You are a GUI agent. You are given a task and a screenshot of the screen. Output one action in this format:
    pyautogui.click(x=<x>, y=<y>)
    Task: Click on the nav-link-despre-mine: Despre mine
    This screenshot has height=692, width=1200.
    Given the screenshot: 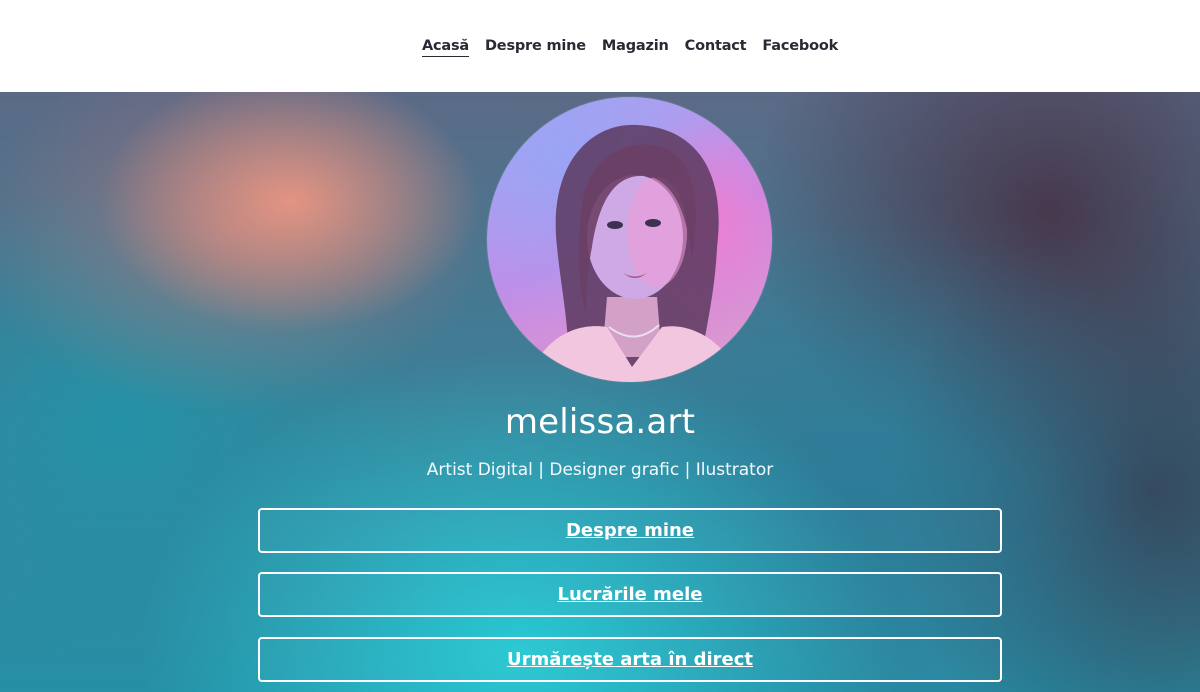 What is the action you would take?
    pyautogui.click(x=535, y=47)
    